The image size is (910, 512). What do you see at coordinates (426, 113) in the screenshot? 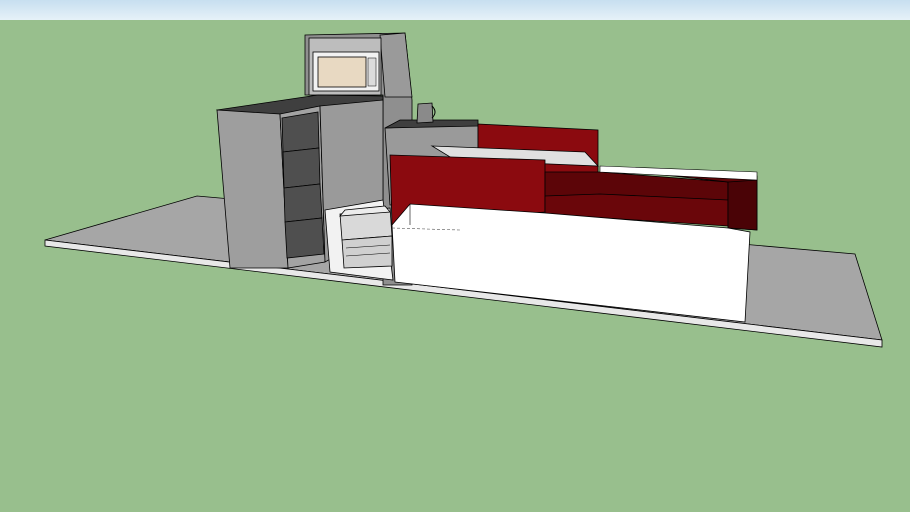
I see `kettle` at bounding box center [426, 113].